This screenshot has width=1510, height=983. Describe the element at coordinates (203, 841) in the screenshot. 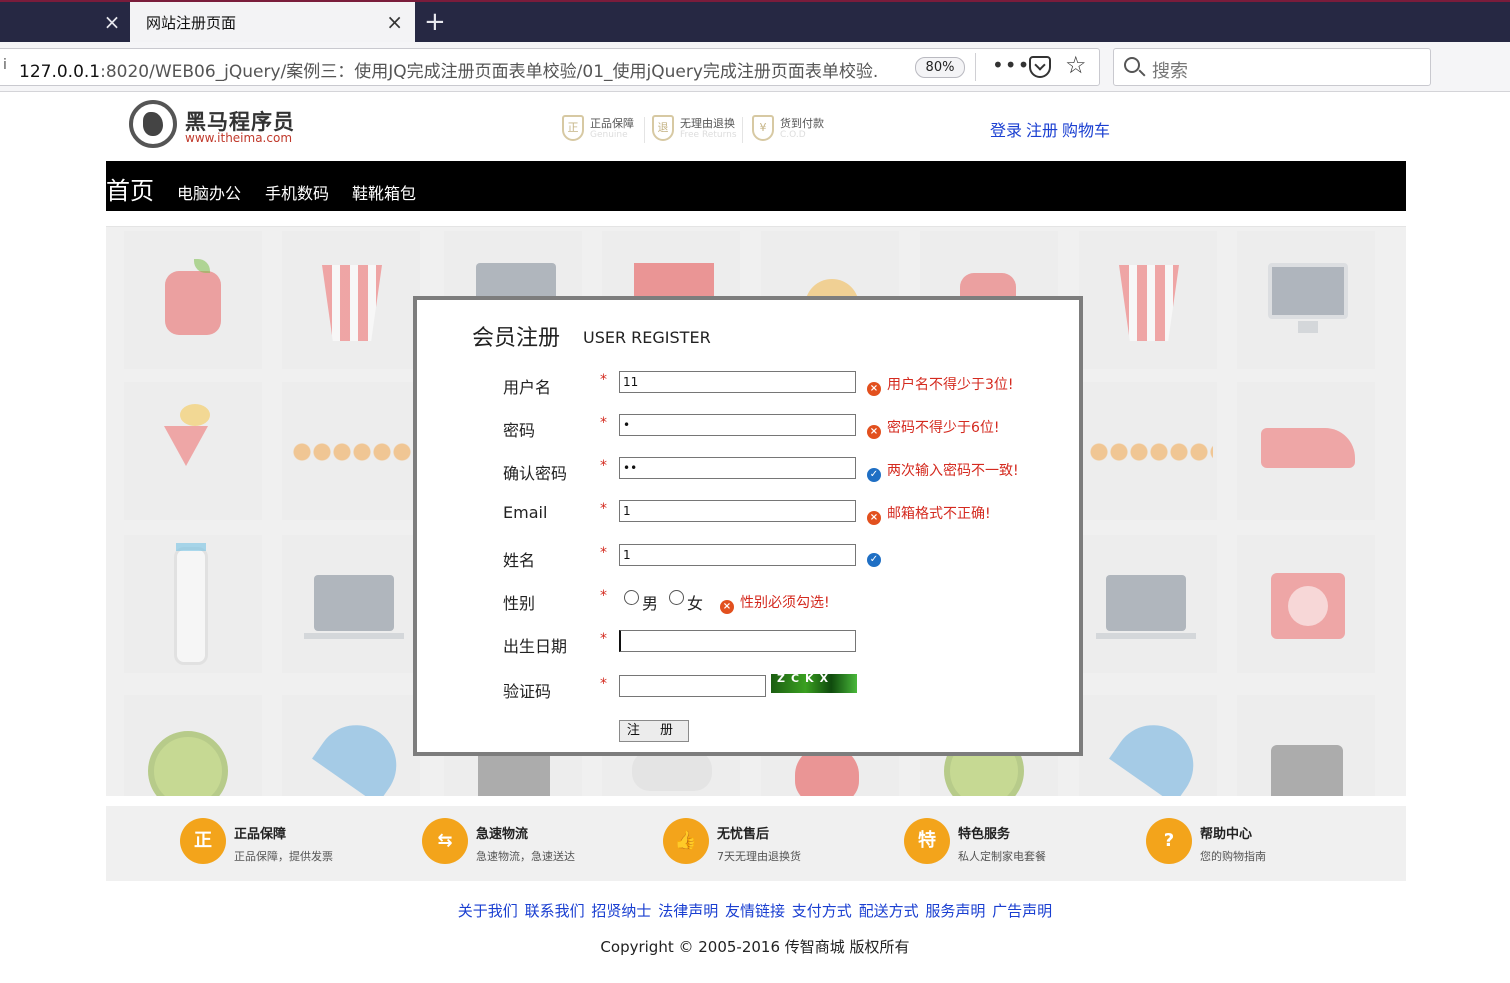

I see `genuine-shield-icon: 正` at that location.